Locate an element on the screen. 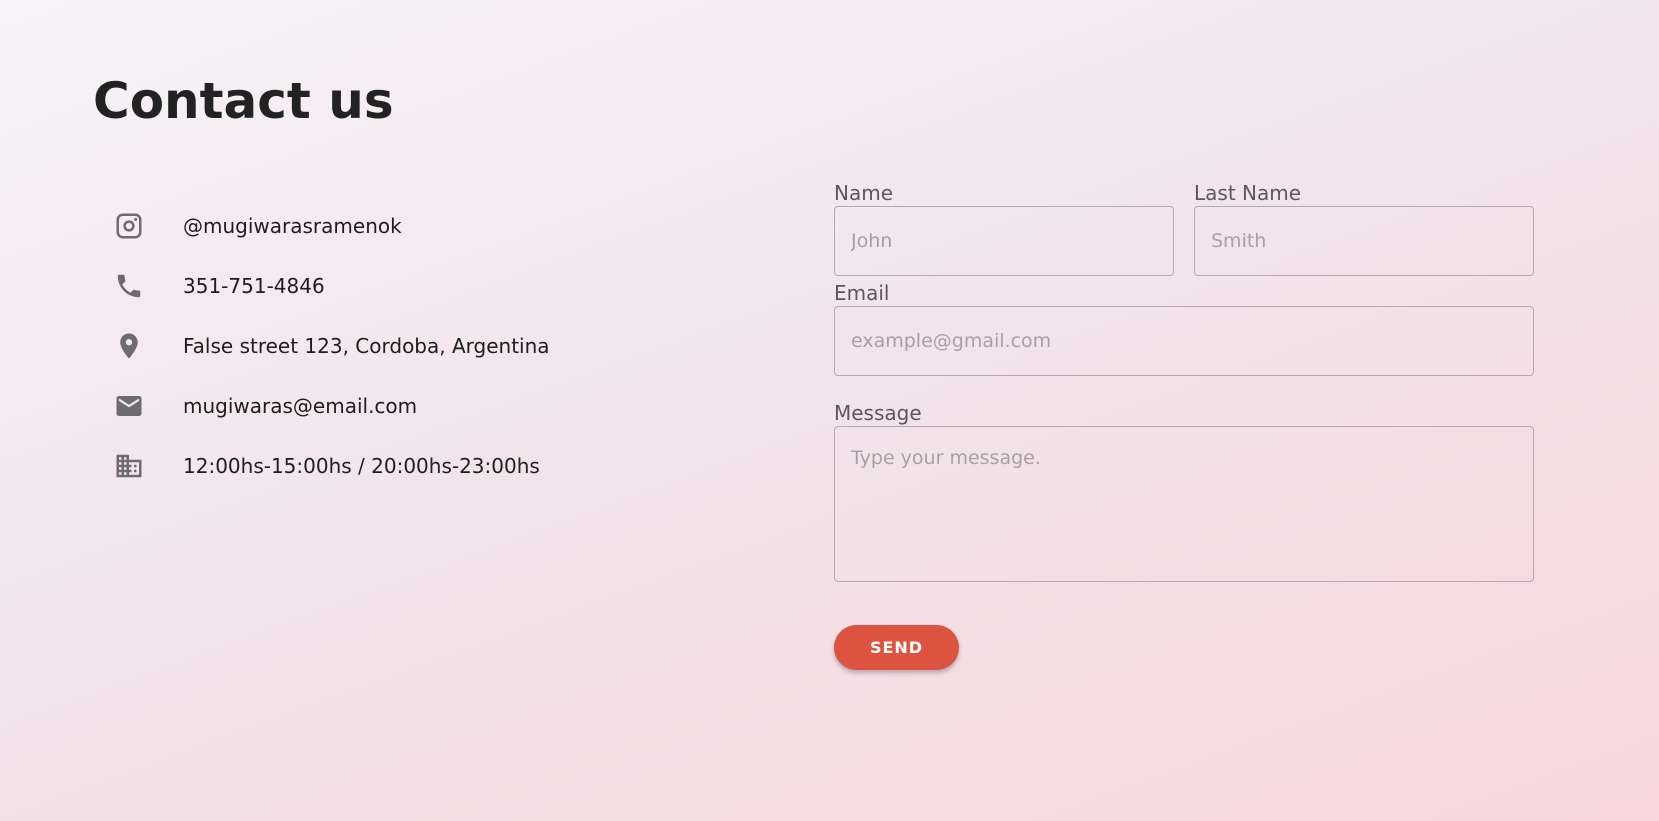  location-pin-icon is located at coordinates (129, 346).